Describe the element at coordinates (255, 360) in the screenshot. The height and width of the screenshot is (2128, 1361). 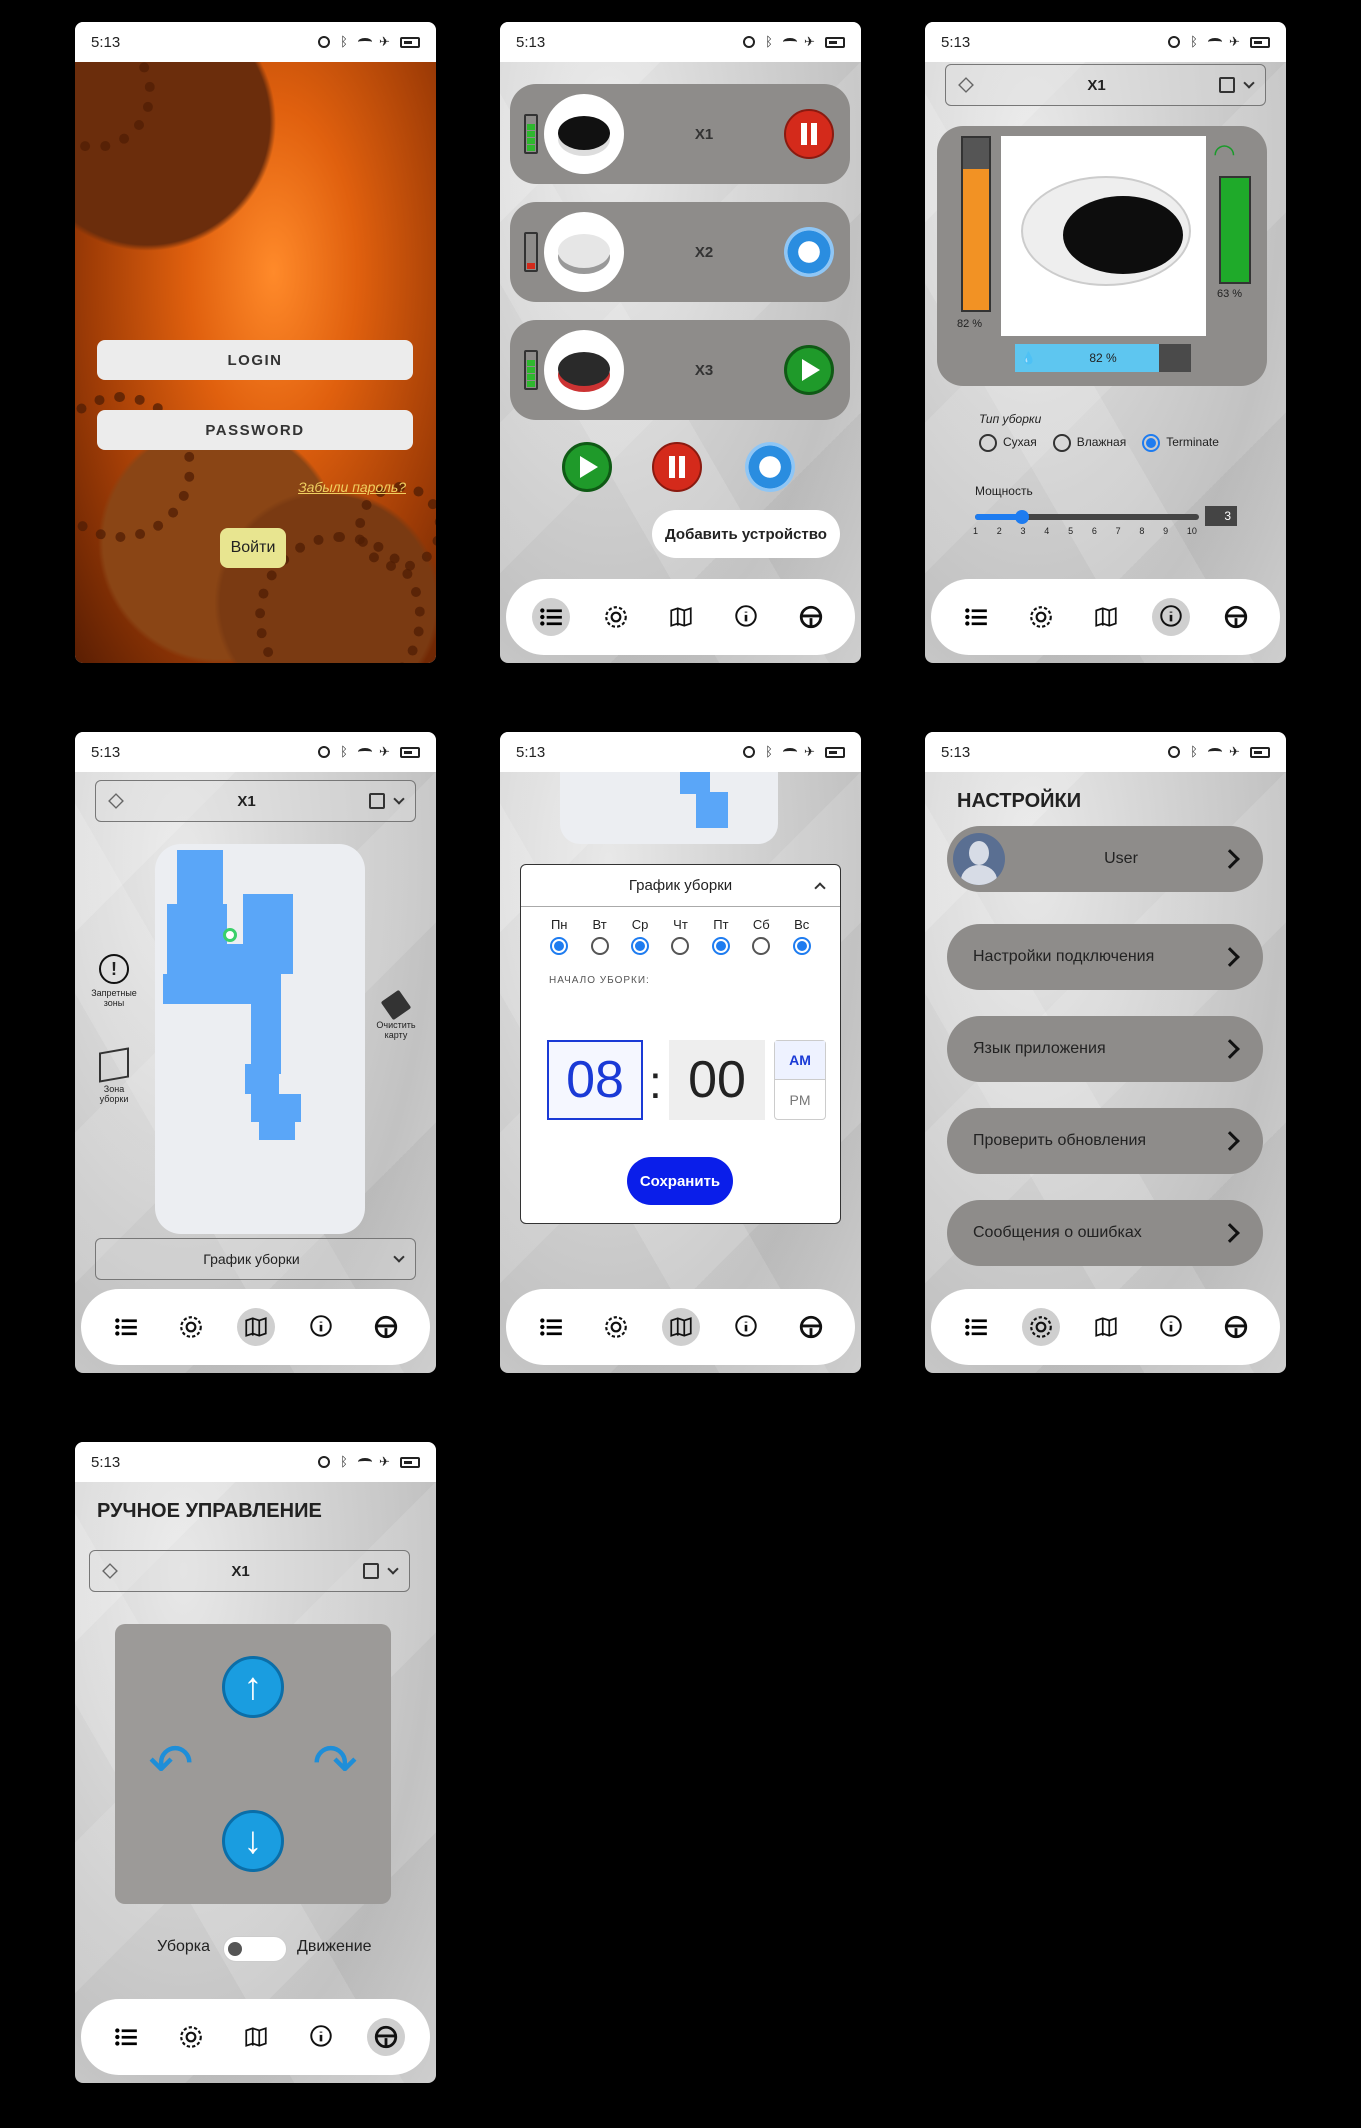
I see `login-field: LOGIN` at that location.